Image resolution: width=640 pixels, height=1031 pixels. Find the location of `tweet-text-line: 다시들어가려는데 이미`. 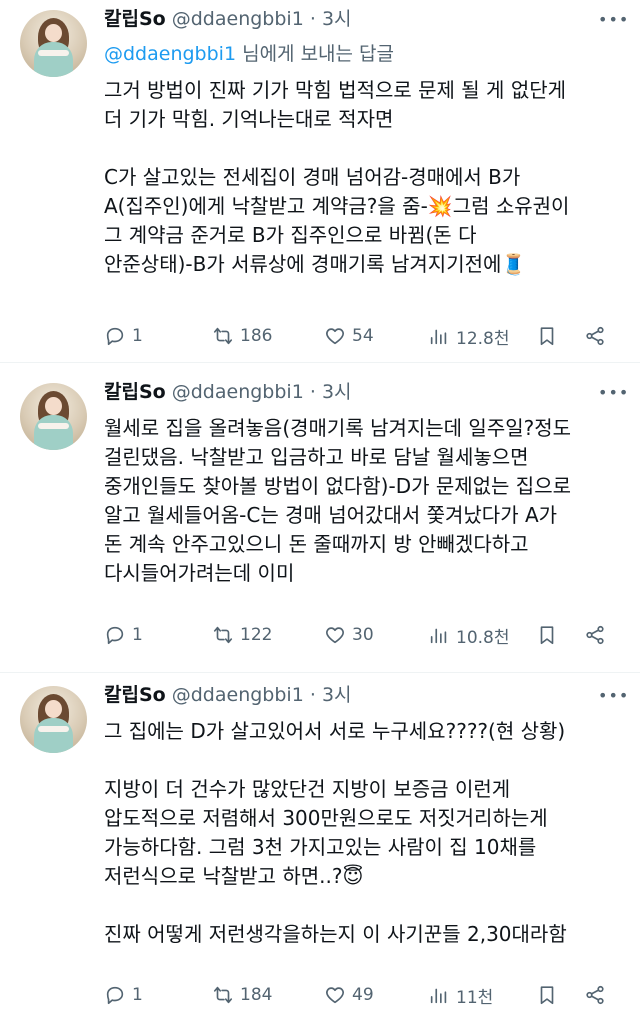

tweet-text-line: 다시들어가려는데 이미 is located at coordinates (199, 573).